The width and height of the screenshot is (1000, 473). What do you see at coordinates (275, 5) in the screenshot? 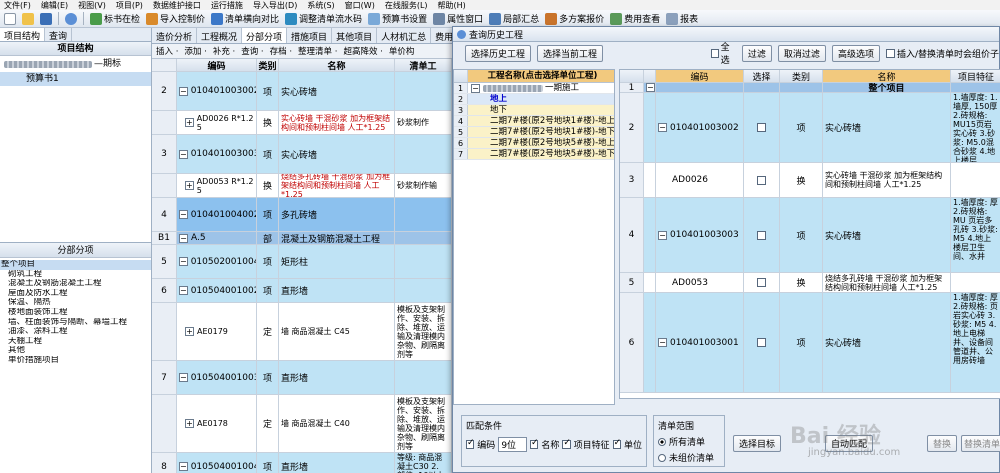
I see `menu-item: 导入导出(D)` at bounding box center [275, 5].